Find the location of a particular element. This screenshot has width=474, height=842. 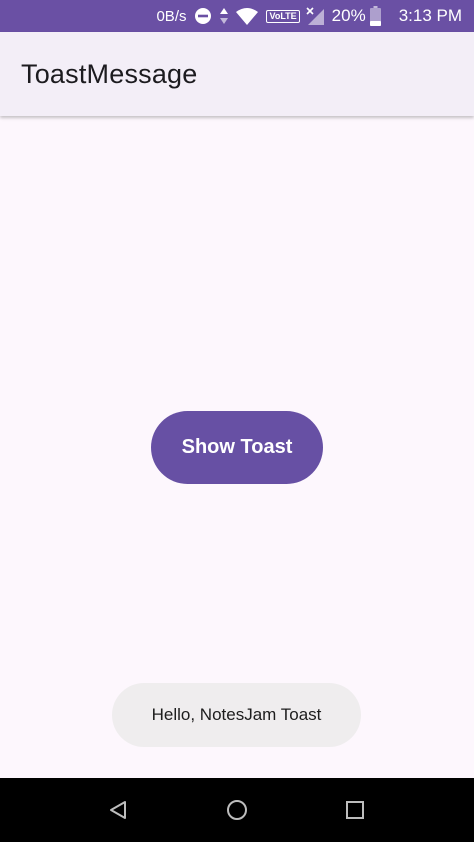

status-bar: 0B/s VoLTE 20% 3:13 PM is located at coordinates (237, 16).